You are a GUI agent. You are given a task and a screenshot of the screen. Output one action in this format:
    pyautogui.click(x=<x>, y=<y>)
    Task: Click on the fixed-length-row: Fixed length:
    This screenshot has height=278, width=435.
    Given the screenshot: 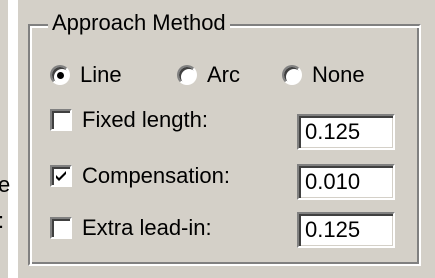 What is the action you would take?
    pyautogui.click(x=129, y=120)
    